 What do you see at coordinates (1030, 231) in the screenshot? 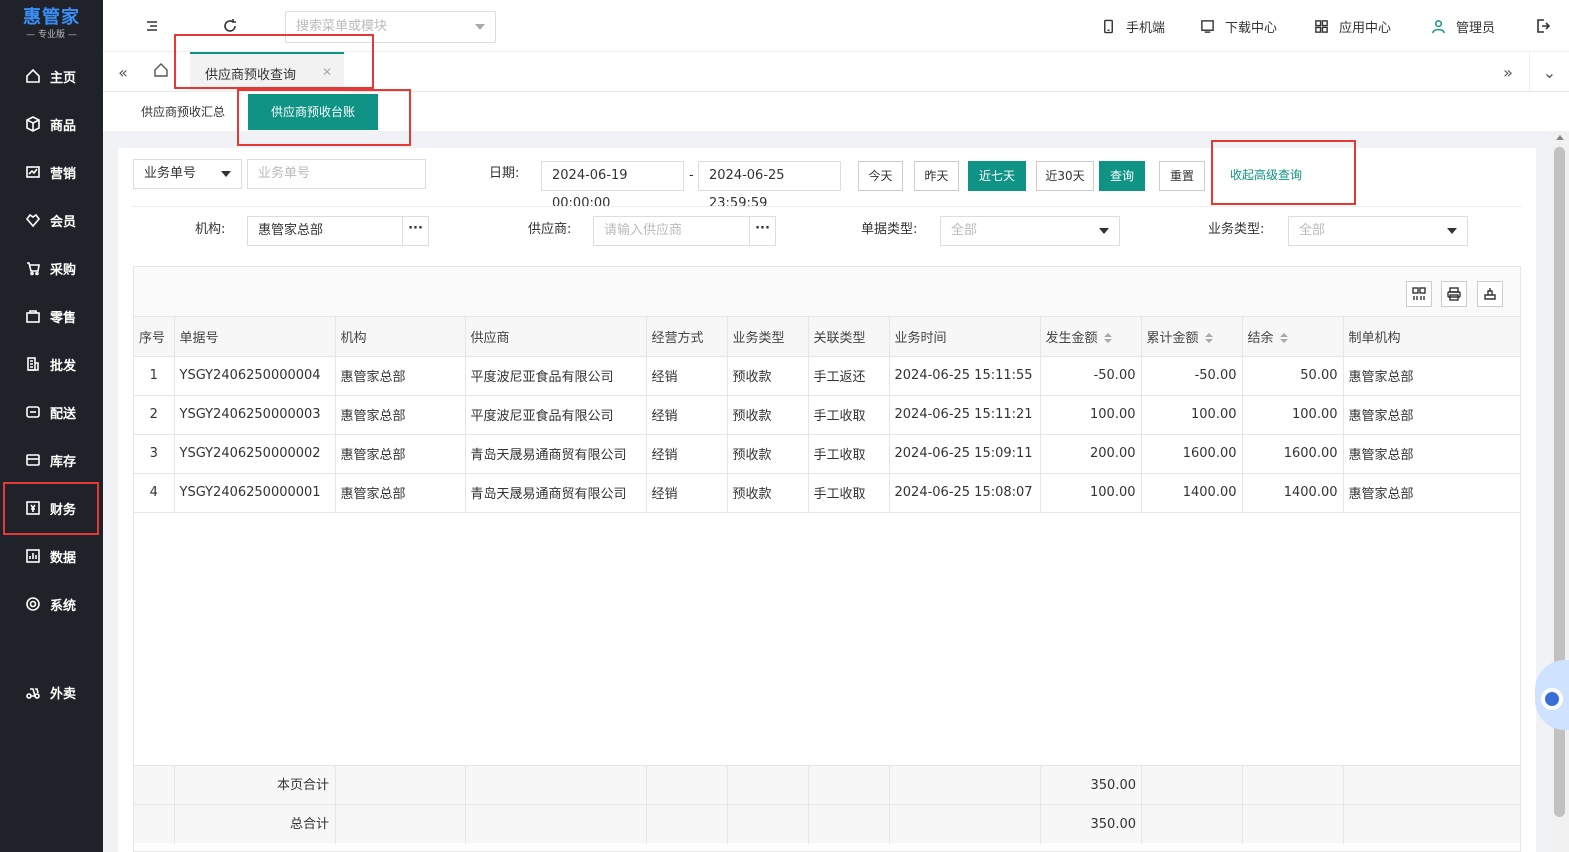
I see `doctype-select: 全部` at bounding box center [1030, 231].